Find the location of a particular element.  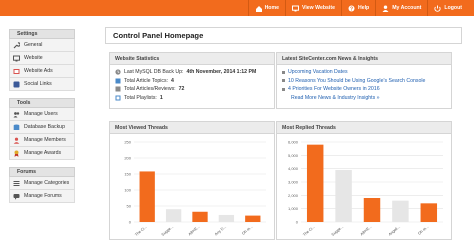

panel-heading: Website Statistics is located at coordinates (192, 59).